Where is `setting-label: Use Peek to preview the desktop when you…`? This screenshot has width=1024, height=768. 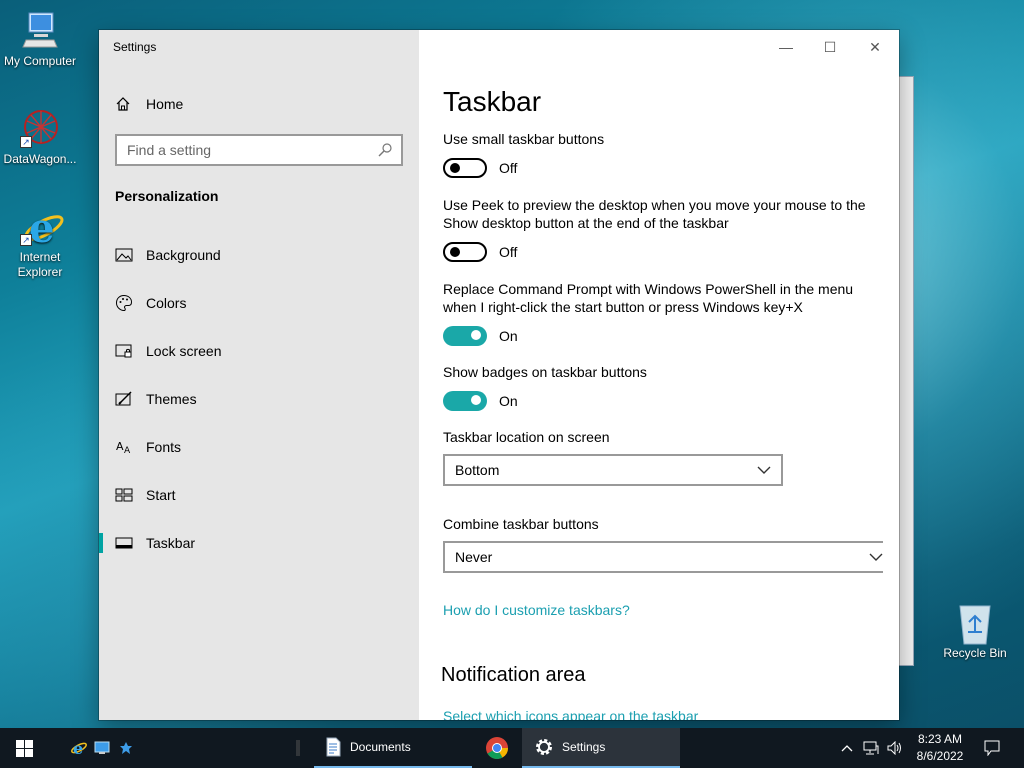
setting-label: Use Peek to preview the desktop when you… is located at coordinates (654, 214).